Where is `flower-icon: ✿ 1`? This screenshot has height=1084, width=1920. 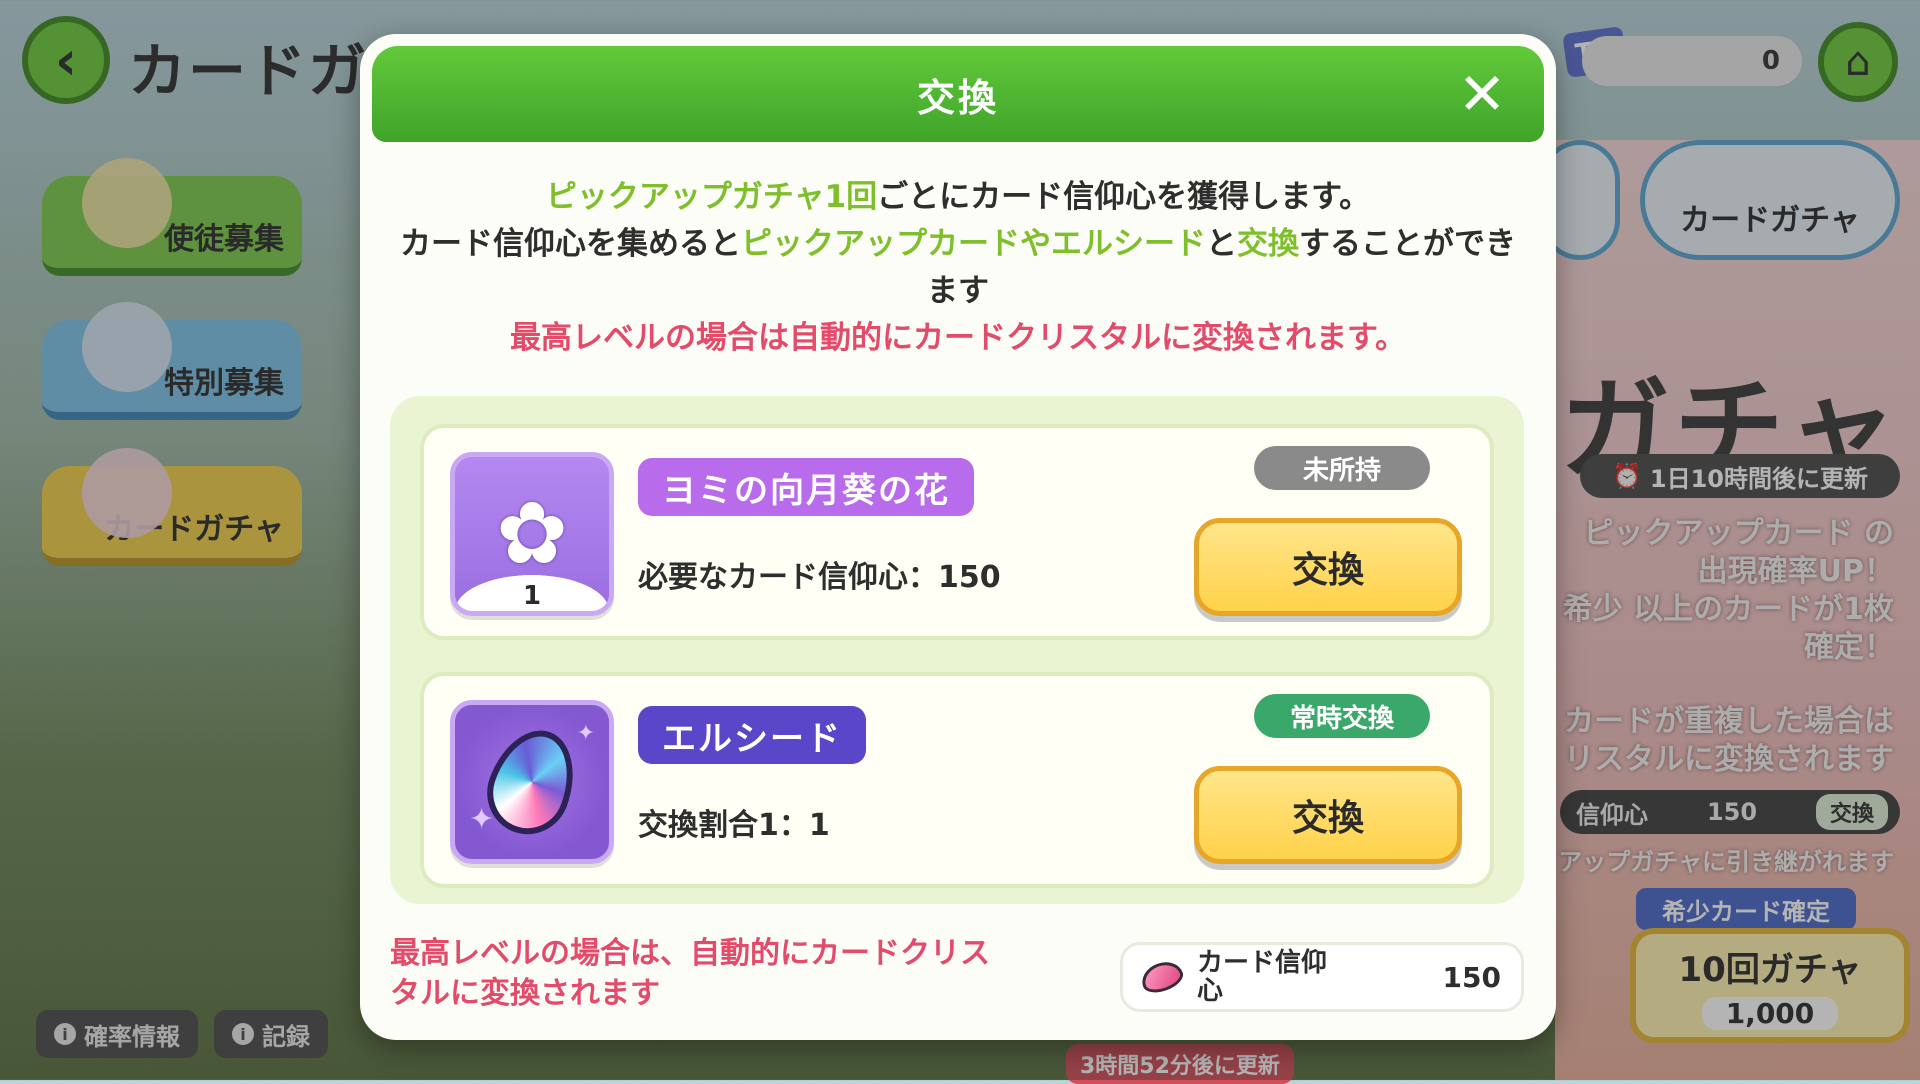
flower-icon: ✿ 1 is located at coordinates (532, 534).